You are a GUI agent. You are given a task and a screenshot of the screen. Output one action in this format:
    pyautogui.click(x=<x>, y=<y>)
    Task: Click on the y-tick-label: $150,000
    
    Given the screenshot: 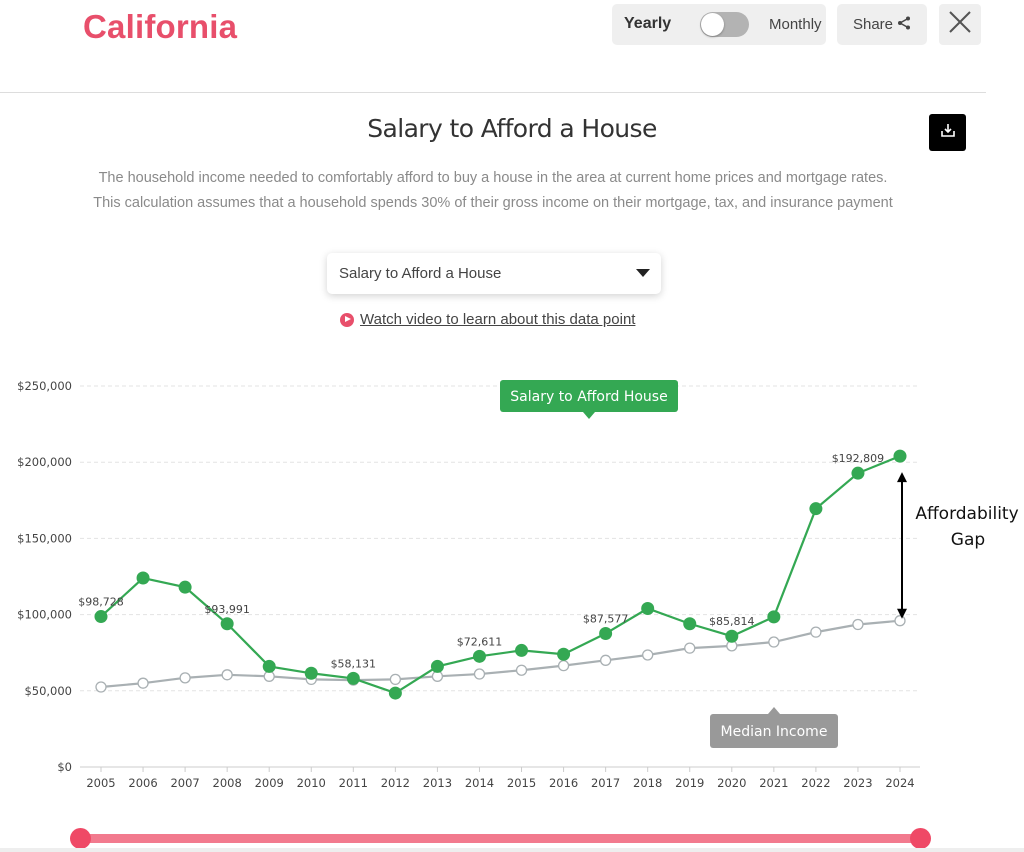 What is the action you would take?
    pyautogui.click(x=44, y=538)
    